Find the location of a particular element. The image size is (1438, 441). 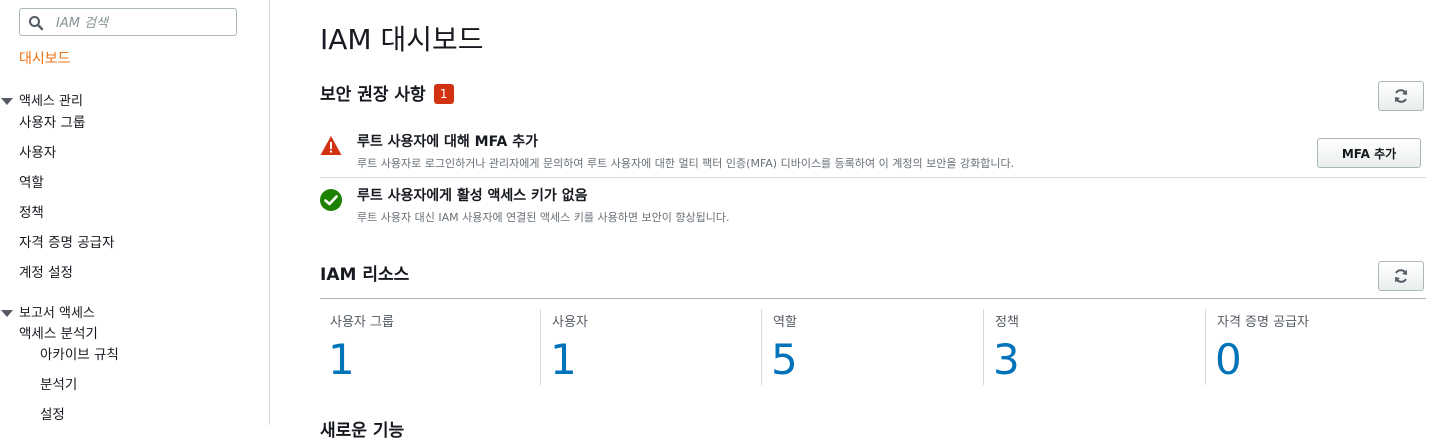

whats-new-title: 새로운 기능 is located at coordinates (362, 431).